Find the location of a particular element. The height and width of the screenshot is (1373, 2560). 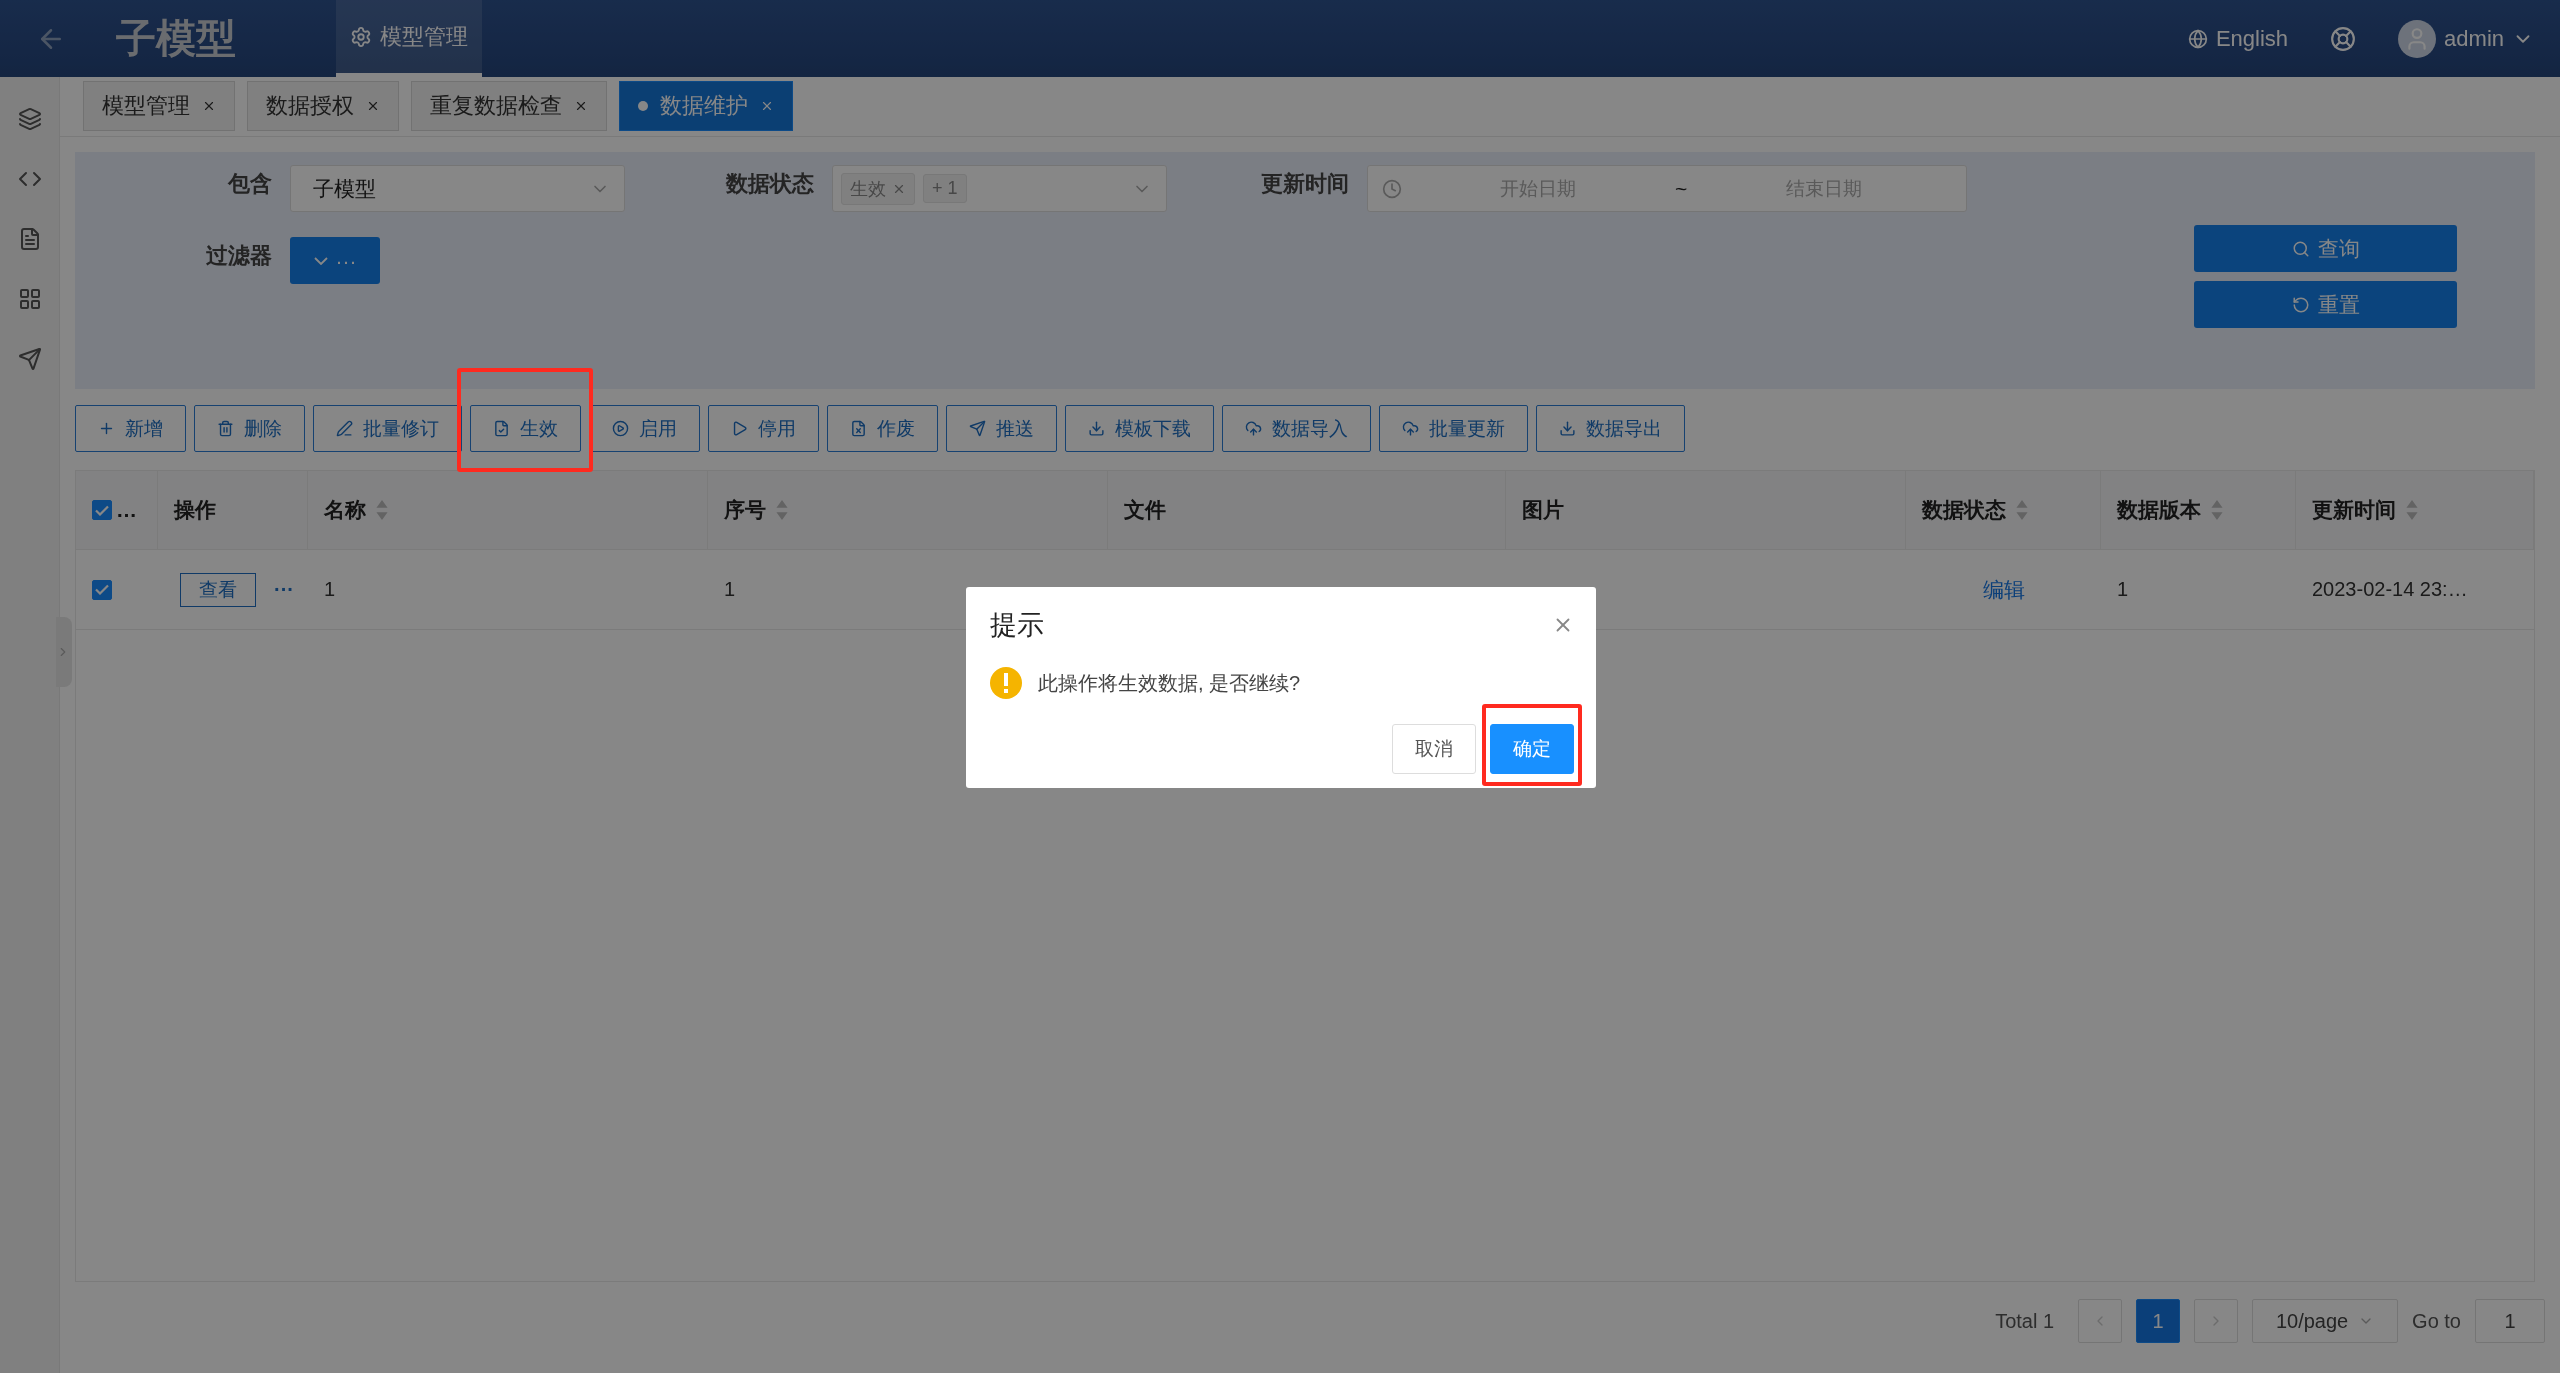

total-count: Total 1 is located at coordinates (2025, 1321).